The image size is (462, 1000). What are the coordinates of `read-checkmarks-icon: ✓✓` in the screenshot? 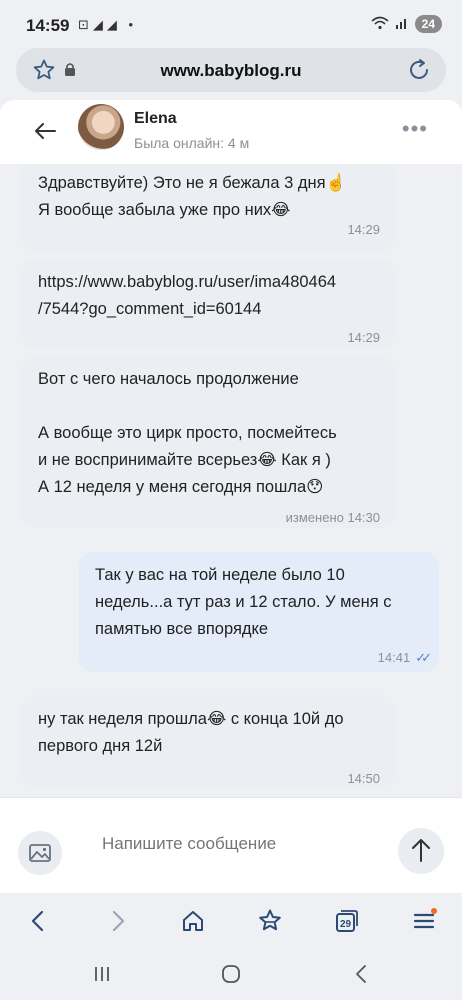 It's located at (423, 657).